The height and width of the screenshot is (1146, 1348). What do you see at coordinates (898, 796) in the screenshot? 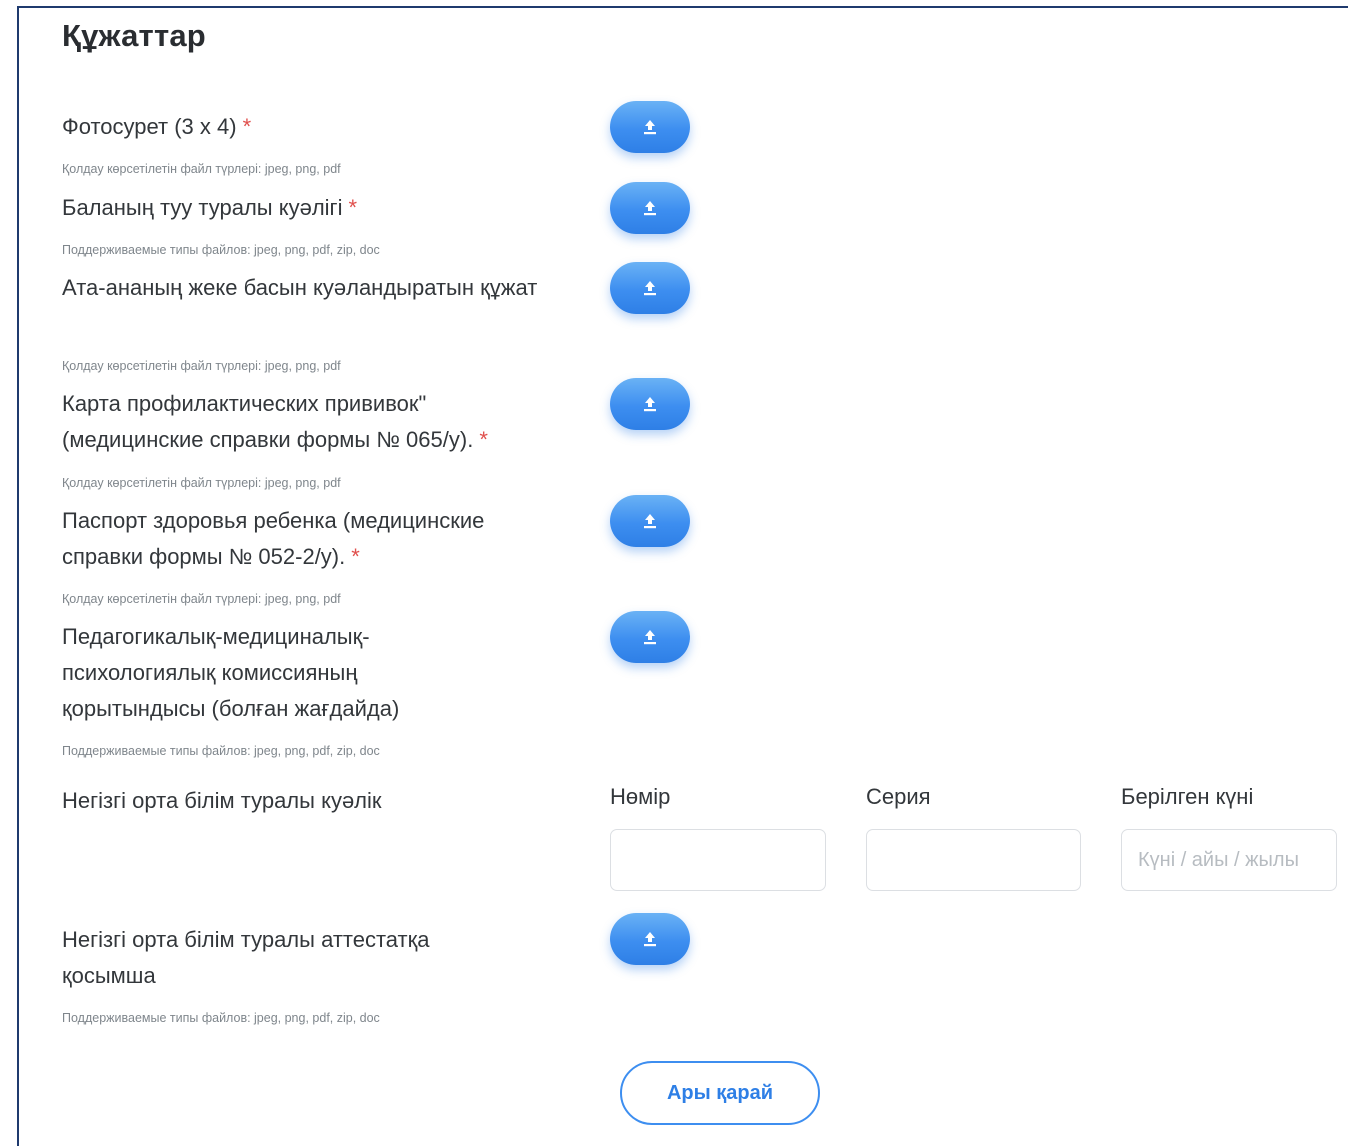
I see `series-label: Серия` at bounding box center [898, 796].